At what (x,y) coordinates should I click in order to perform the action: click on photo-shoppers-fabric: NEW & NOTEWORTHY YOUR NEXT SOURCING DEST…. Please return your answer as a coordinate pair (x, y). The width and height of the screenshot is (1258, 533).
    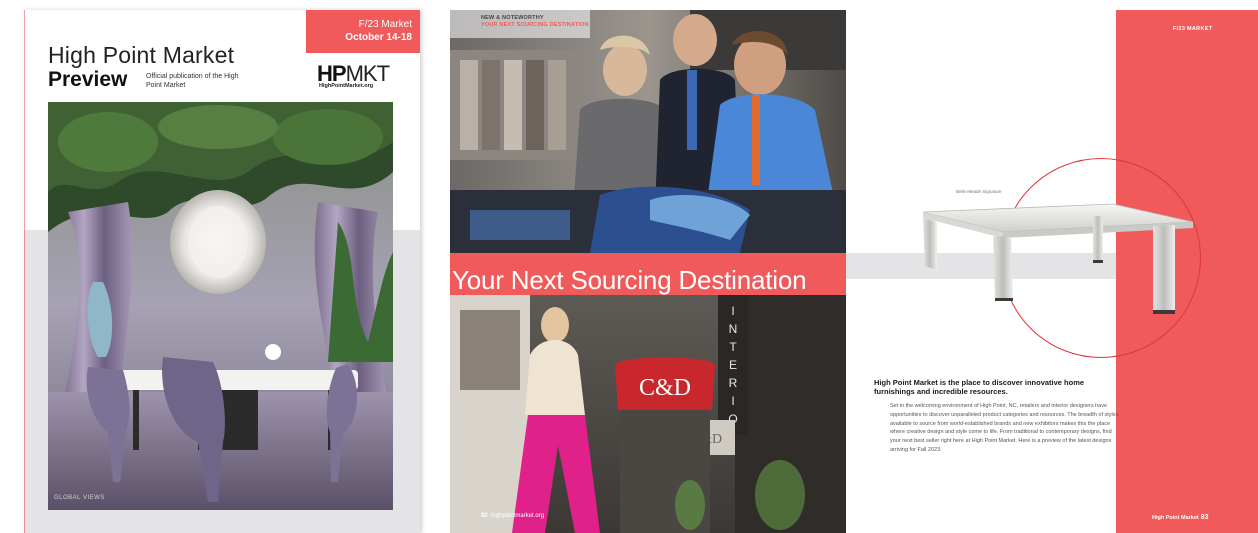
    Looking at the image, I should click on (648, 131).